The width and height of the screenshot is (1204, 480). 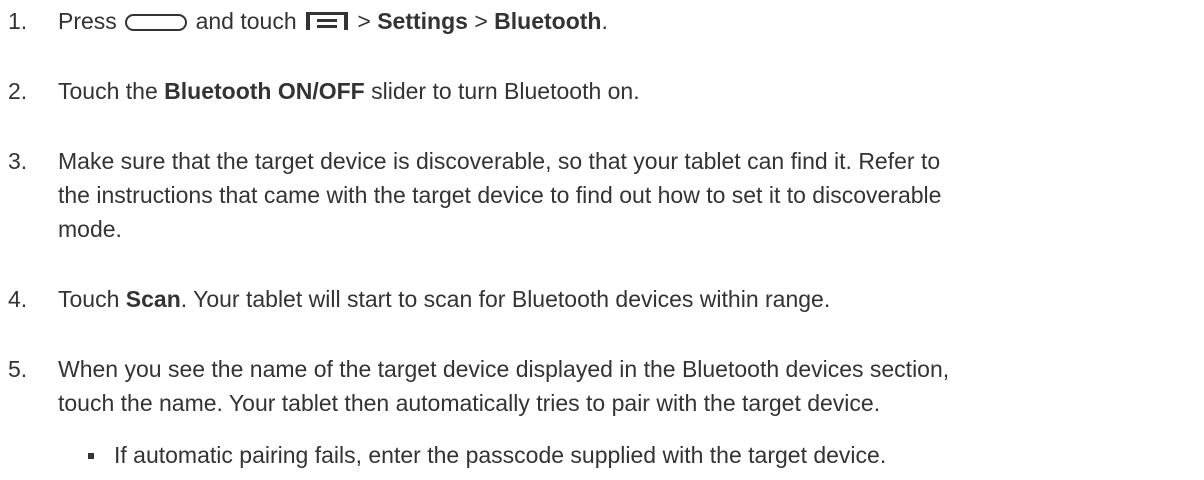 I want to click on step-2-rest: slider to turn Bluetooth on., so click(x=505, y=91).